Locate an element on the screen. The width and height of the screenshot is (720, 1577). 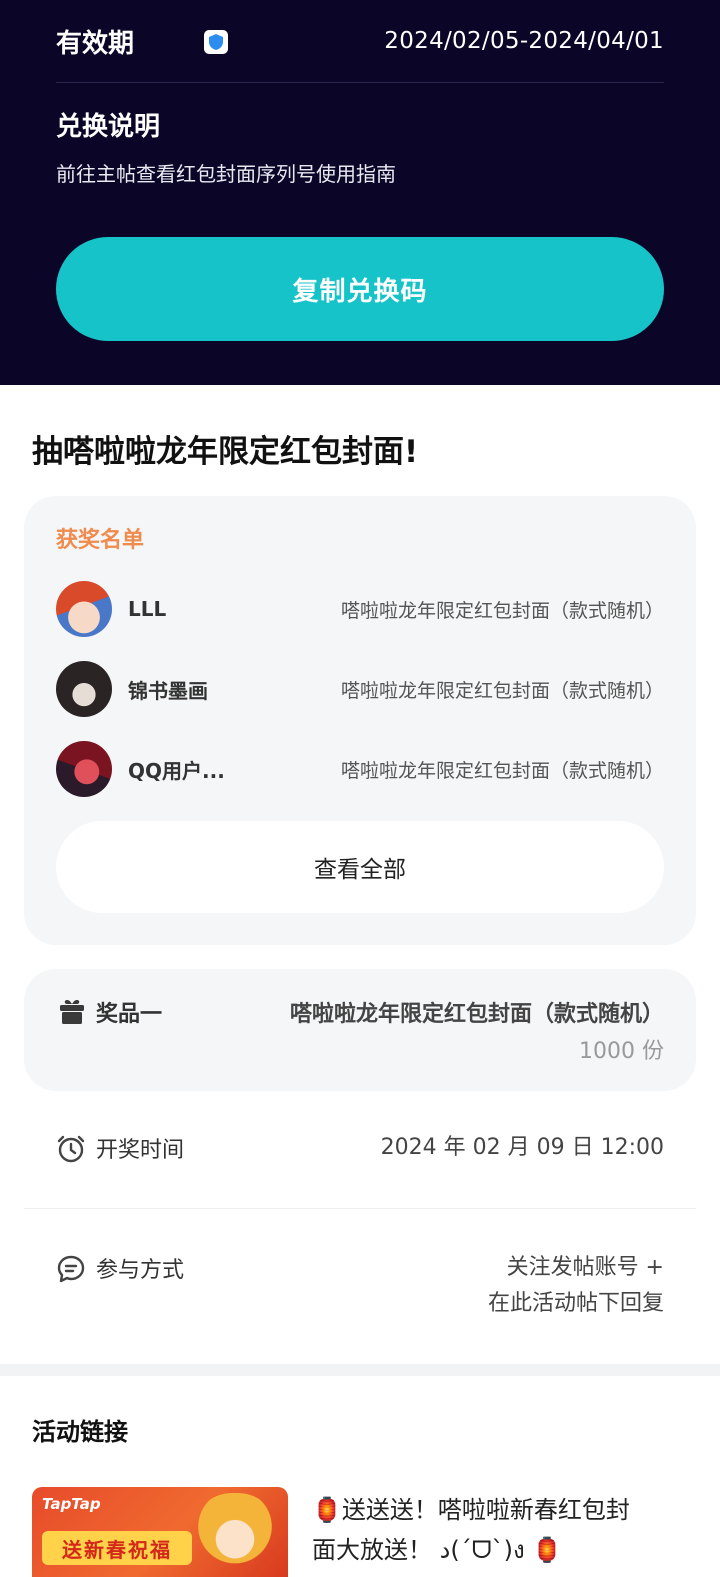
draw-time-row: 开奖时间 2024 年 02 月 09 日 12:00 is located at coordinates (360, 1150).